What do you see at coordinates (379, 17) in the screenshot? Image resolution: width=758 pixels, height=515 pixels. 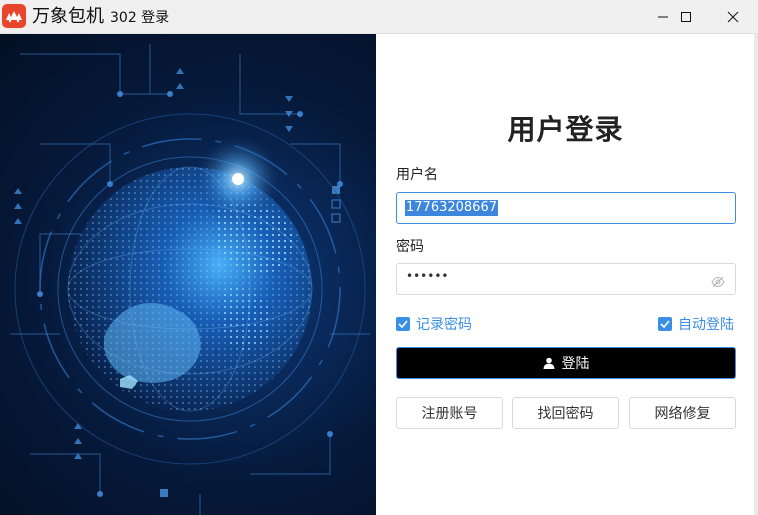 I see `title-bar: 万象包机 302 登录` at bounding box center [379, 17].